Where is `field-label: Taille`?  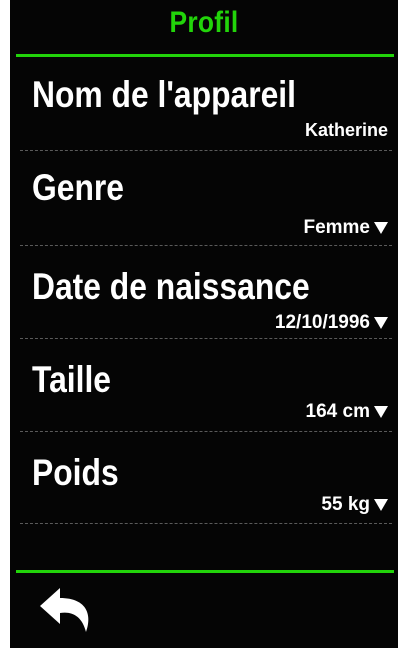
field-label: Taille is located at coordinates (71, 379).